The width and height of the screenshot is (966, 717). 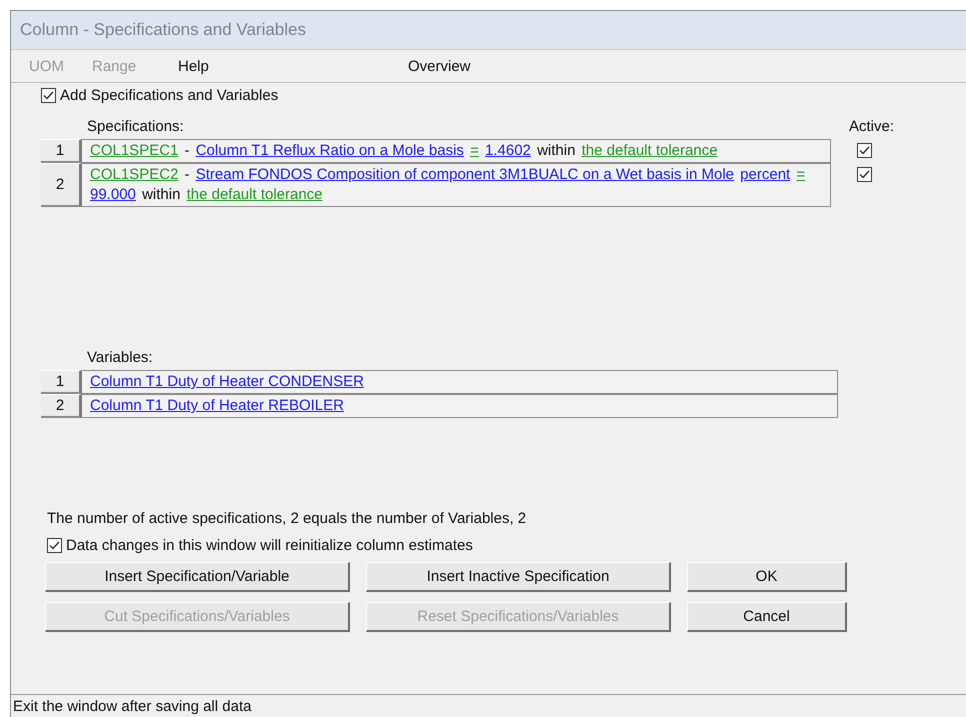 What do you see at coordinates (518, 577) in the screenshot?
I see `dialog-button: Insert Inactive Specification` at bounding box center [518, 577].